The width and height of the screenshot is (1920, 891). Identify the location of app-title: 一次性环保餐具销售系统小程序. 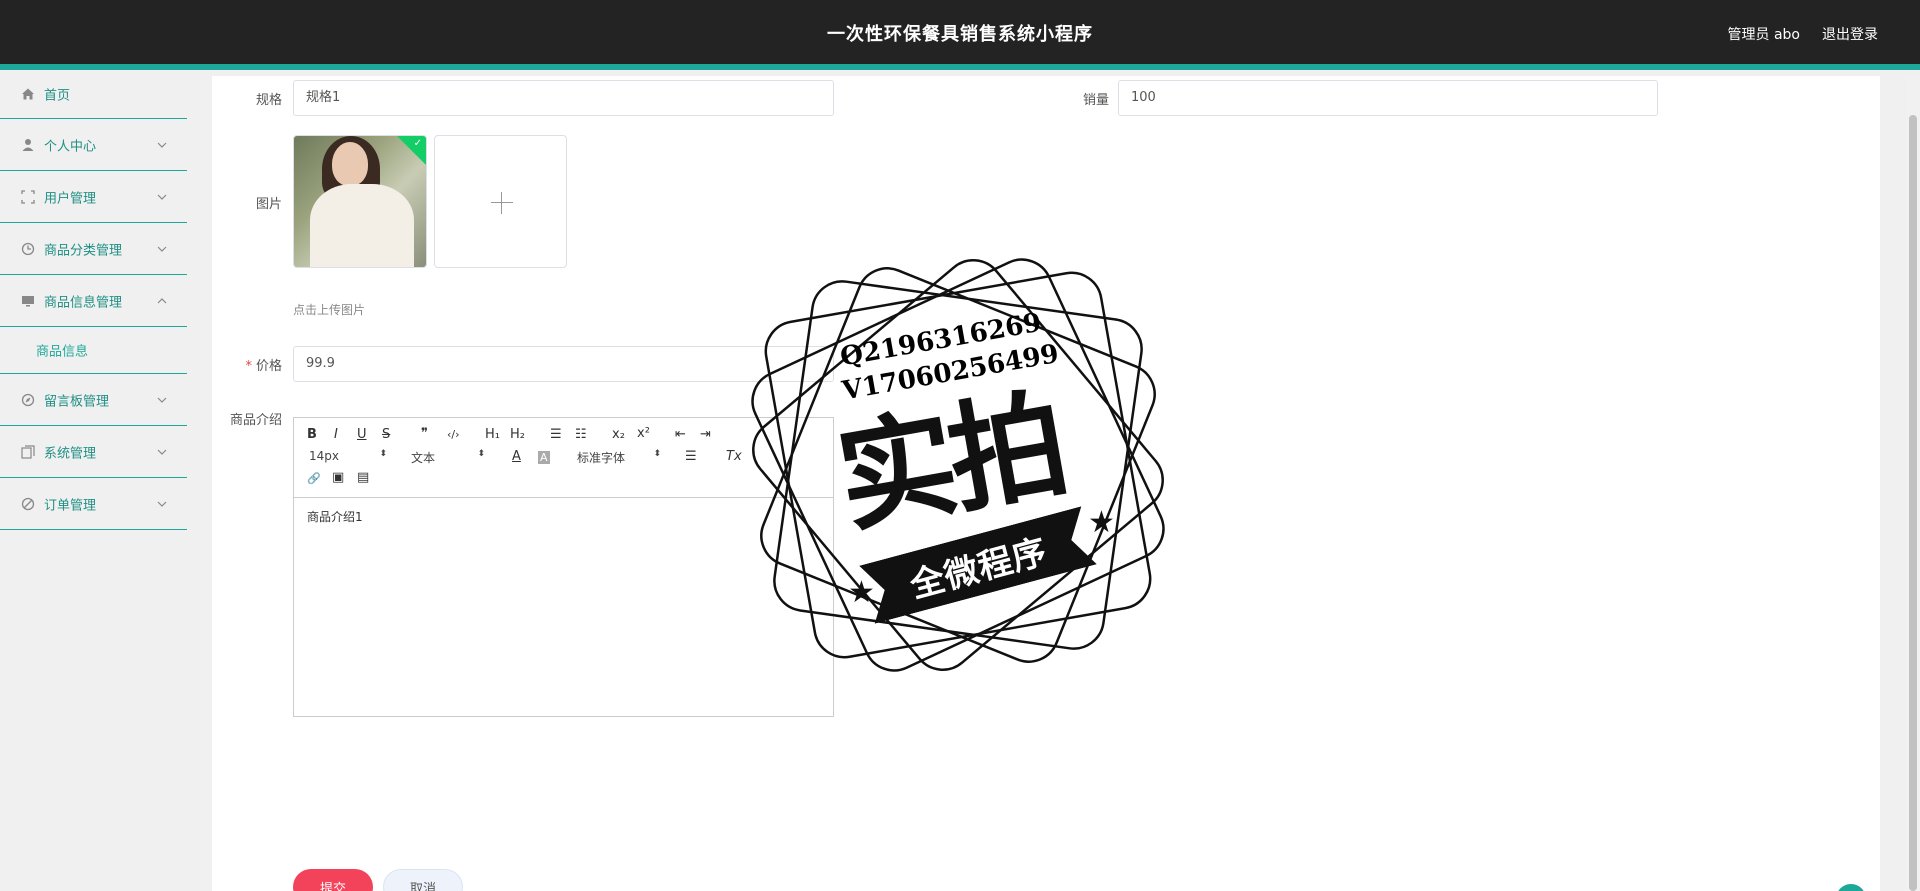
(960, 34).